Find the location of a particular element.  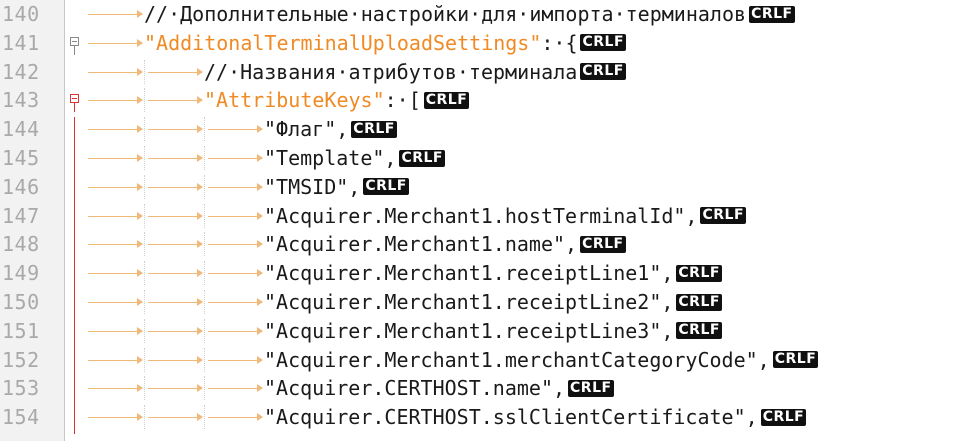

editor-line: 144 "Флаг", CRLF is located at coordinates (480, 131).